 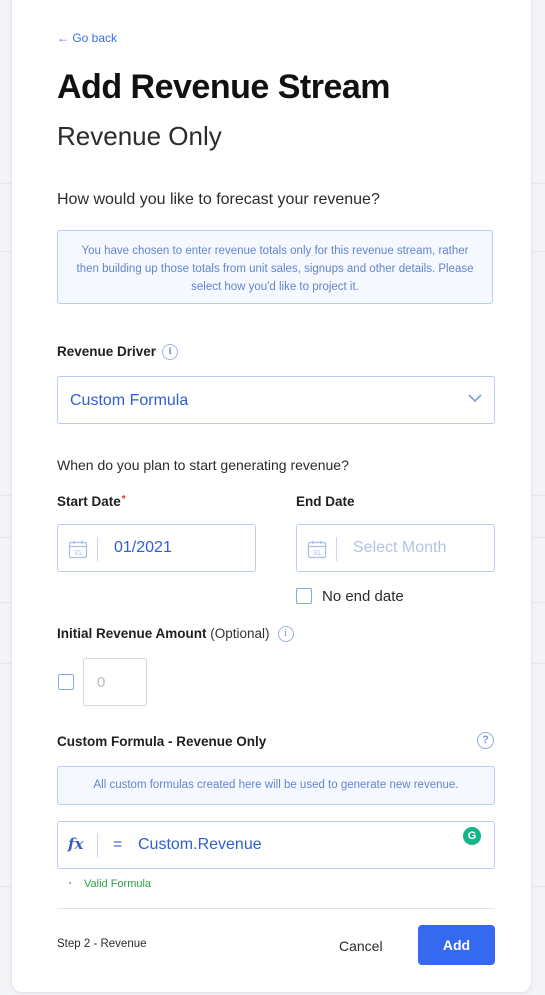 I want to click on end-date-field: 31 Select Month, so click(x=395, y=548).